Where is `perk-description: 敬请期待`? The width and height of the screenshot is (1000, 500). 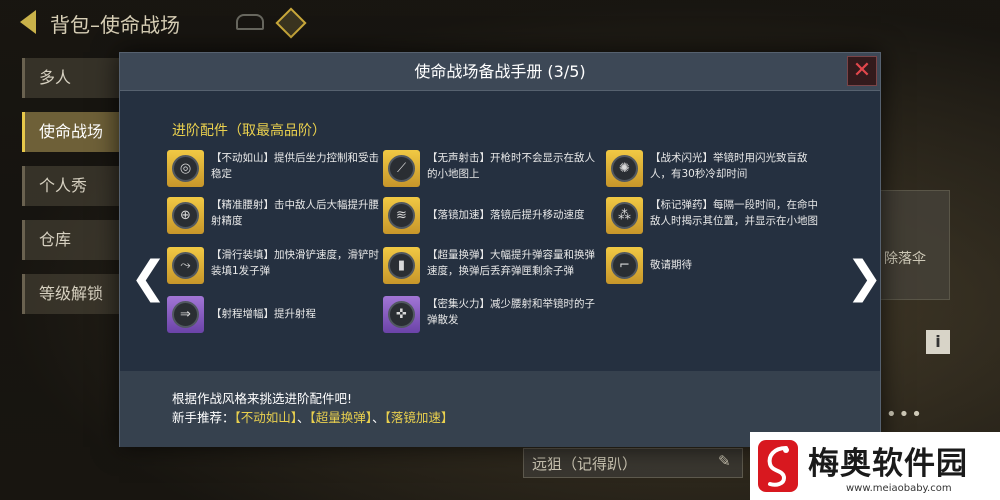 perk-description: 敬请期待 is located at coordinates (671, 265).